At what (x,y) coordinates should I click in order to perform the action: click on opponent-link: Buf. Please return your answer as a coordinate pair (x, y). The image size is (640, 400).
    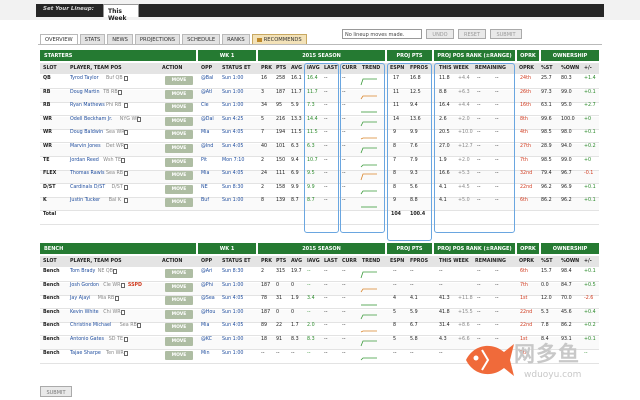
    Looking at the image, I should click on (205, 200).